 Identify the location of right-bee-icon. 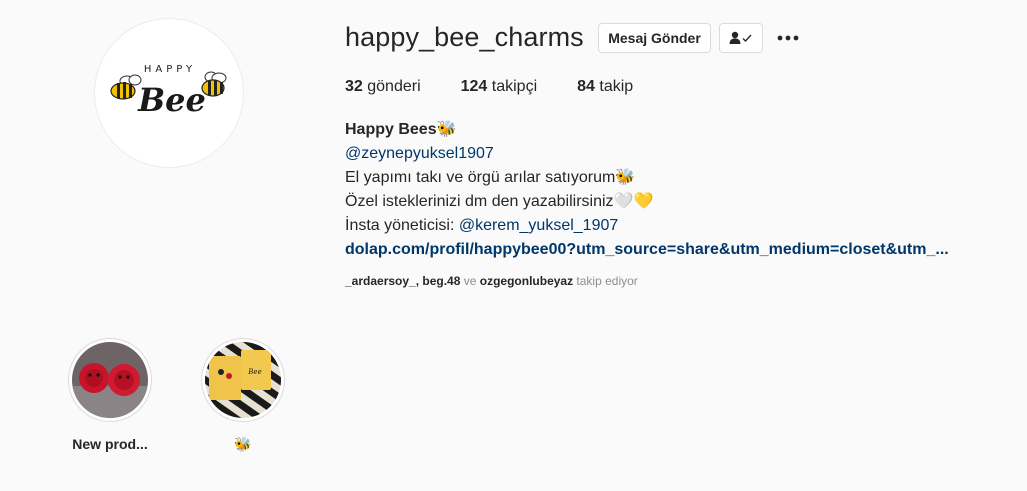
(214, 84).